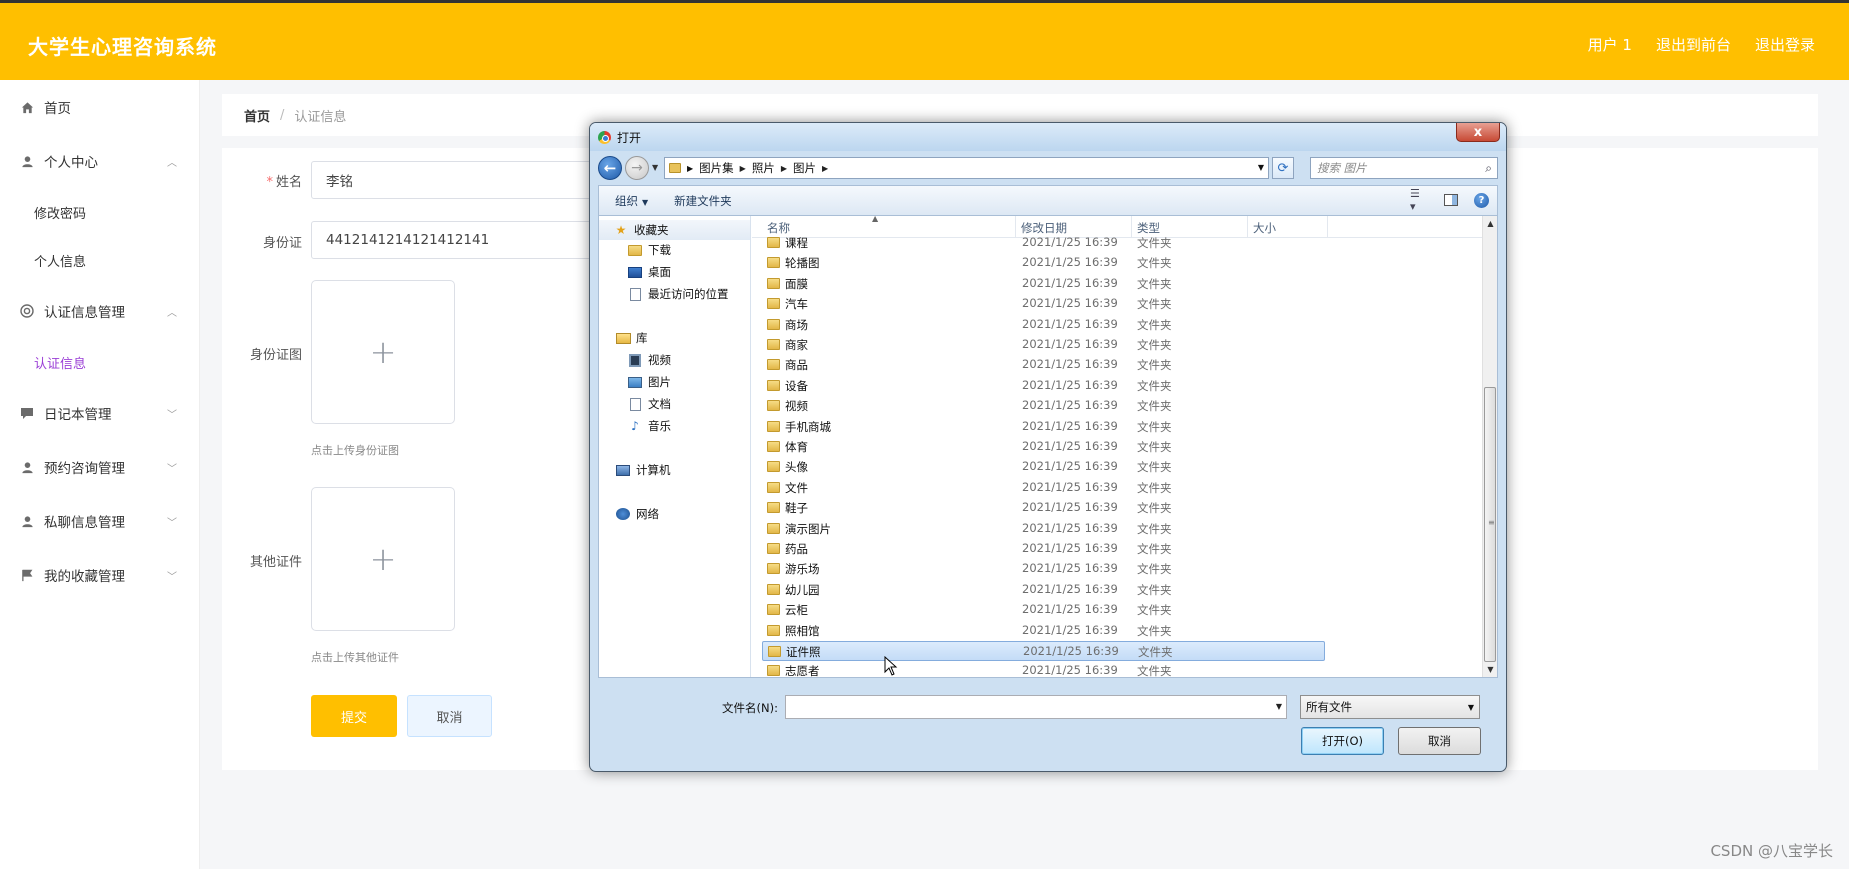  I want to click on library-icon, so click(623, 338).